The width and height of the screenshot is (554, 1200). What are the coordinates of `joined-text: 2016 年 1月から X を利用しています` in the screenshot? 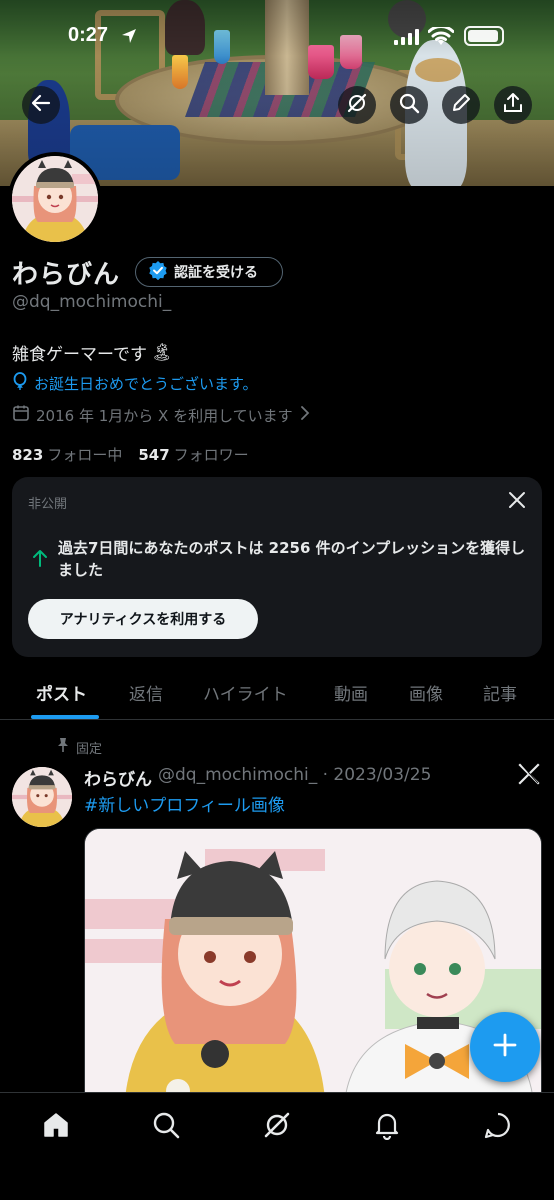 It's located at (164, 415).